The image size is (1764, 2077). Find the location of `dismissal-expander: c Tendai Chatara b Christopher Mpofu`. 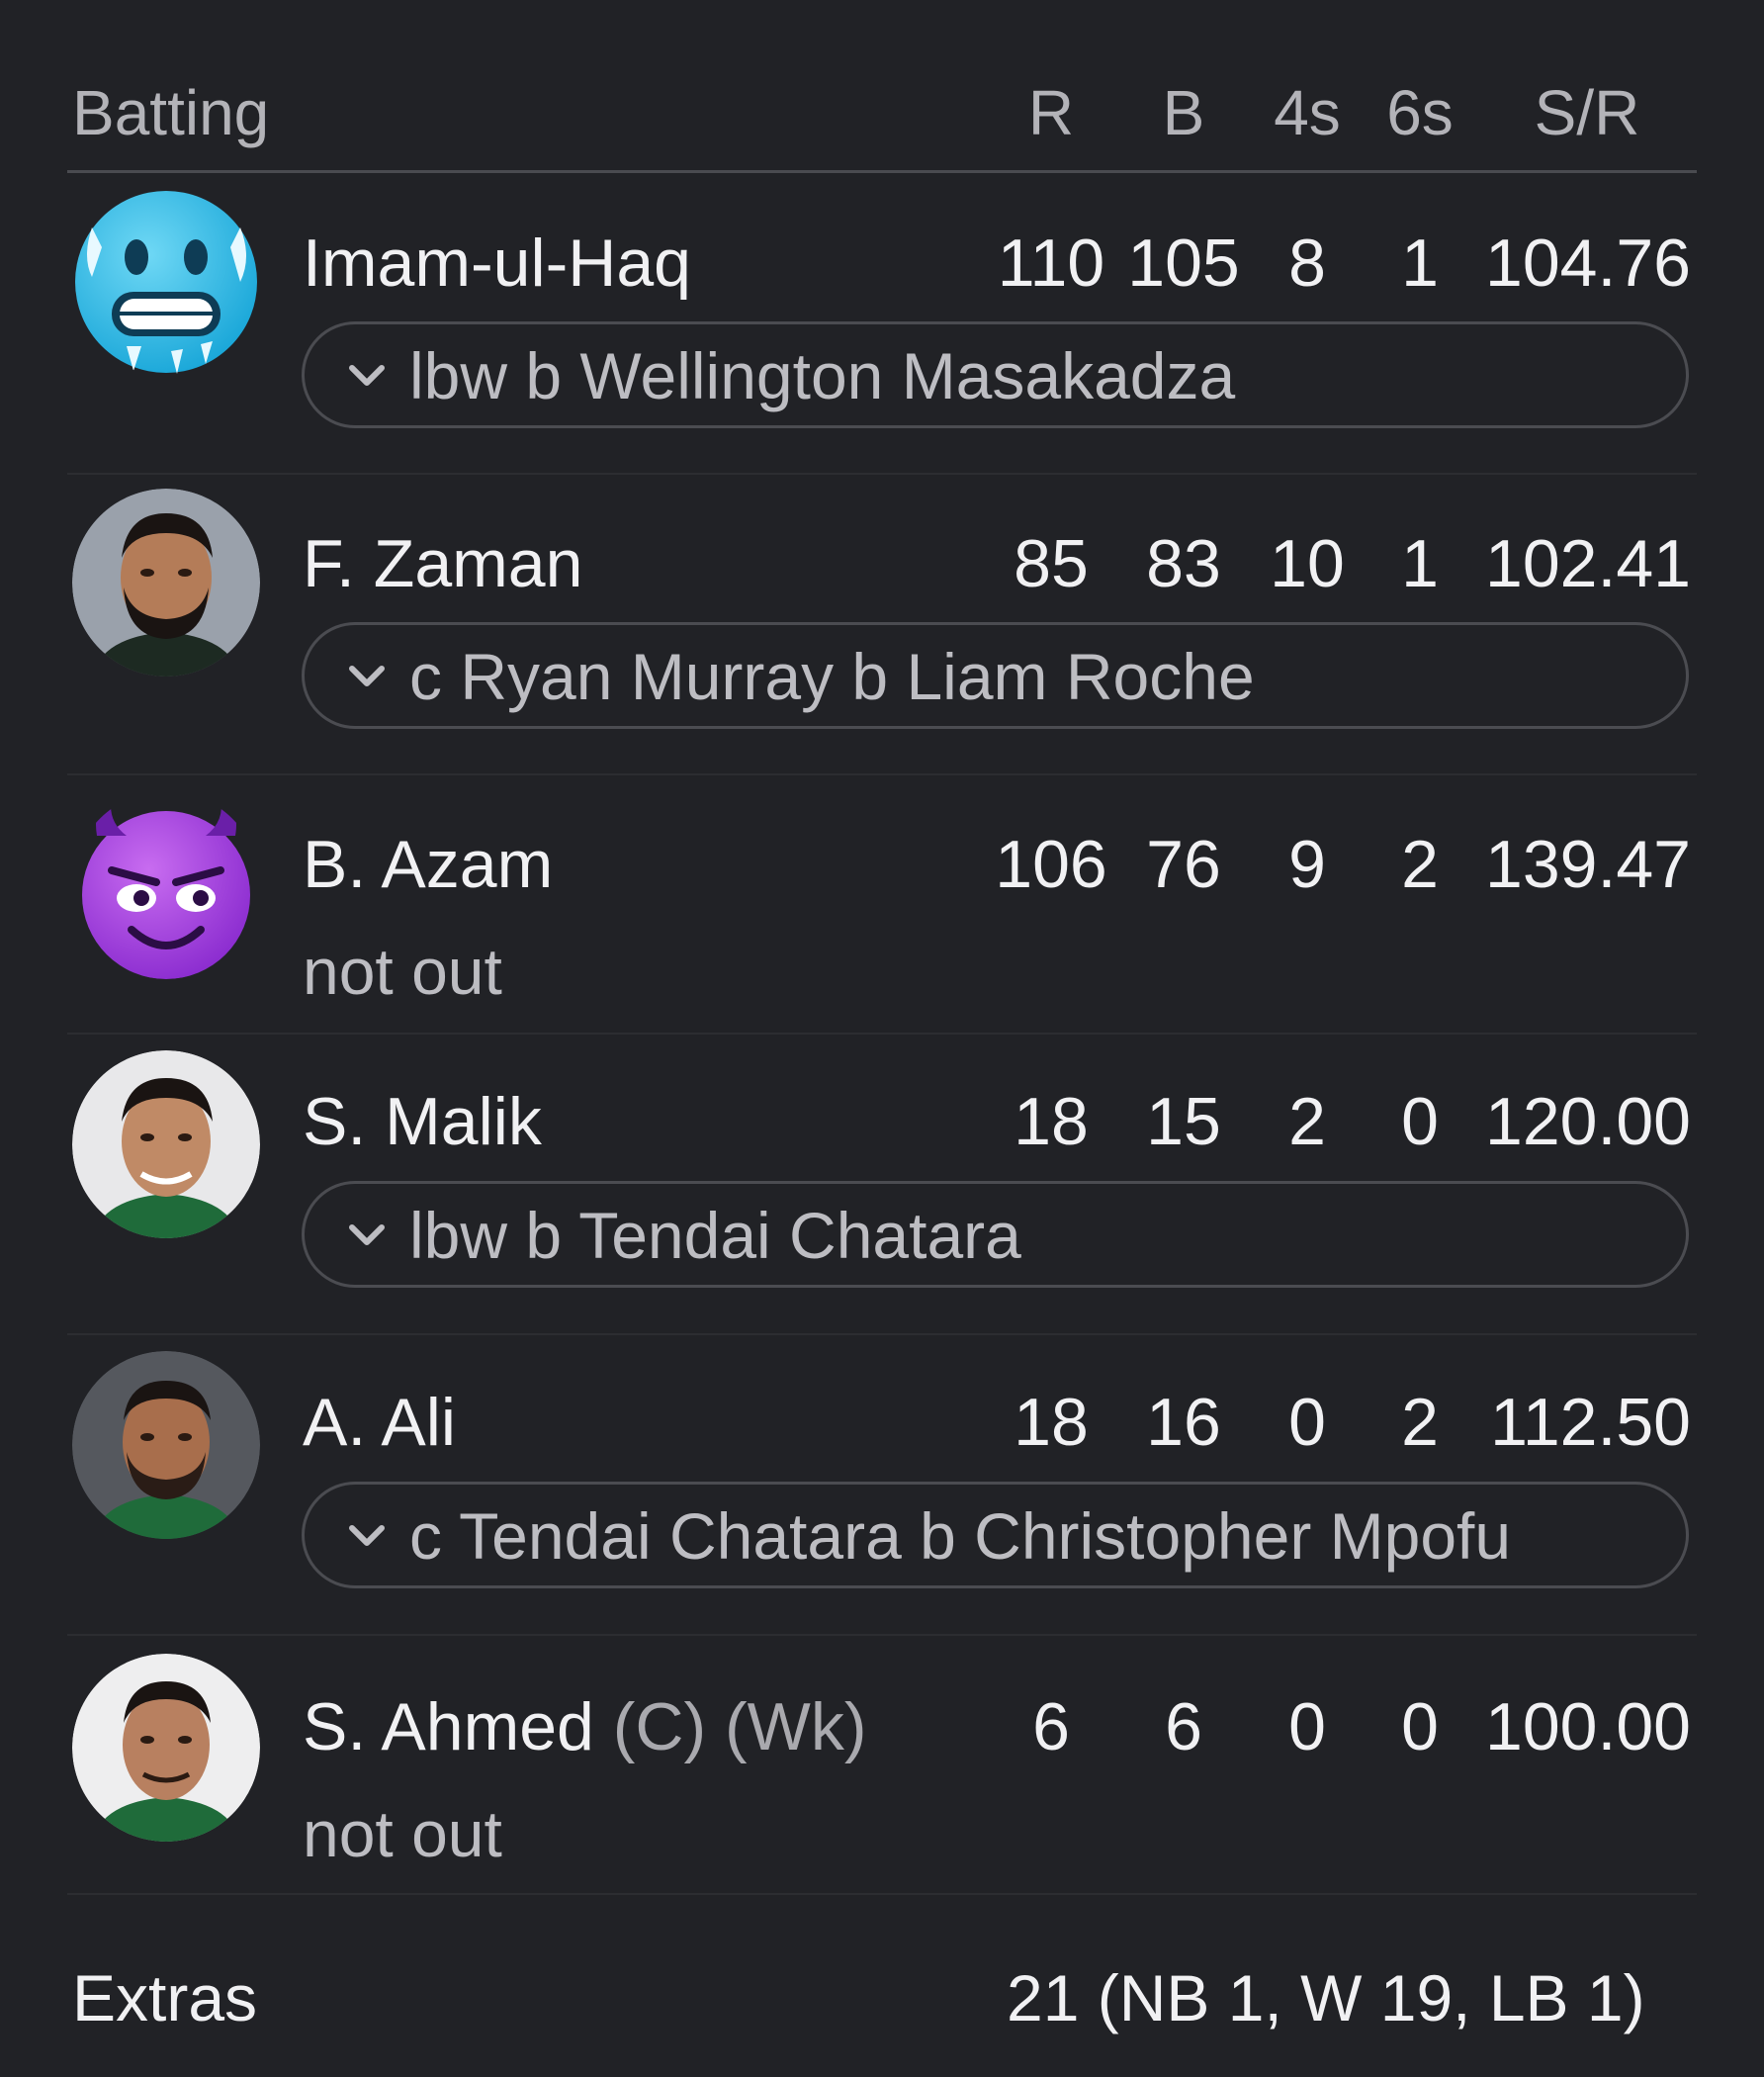

dismissal-expander: c Tendai Chatara b Christopher Mpofu is located at coordinates (995, 1535).